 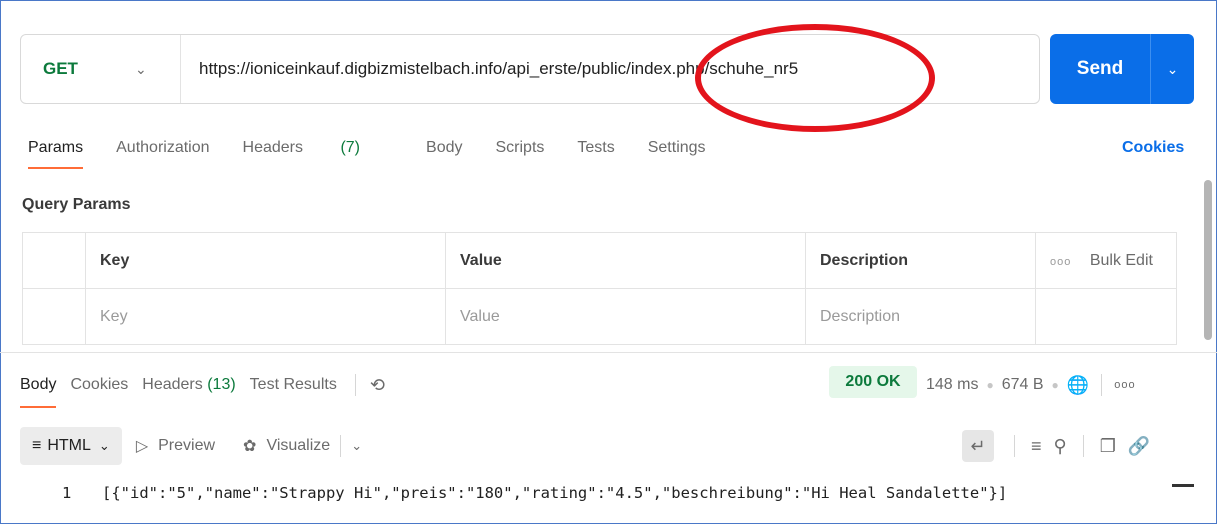 What do you see at coordinates (1183, 485) in the screenshot?
I see `code-scrollbar` at bounding box center [1183, 485].